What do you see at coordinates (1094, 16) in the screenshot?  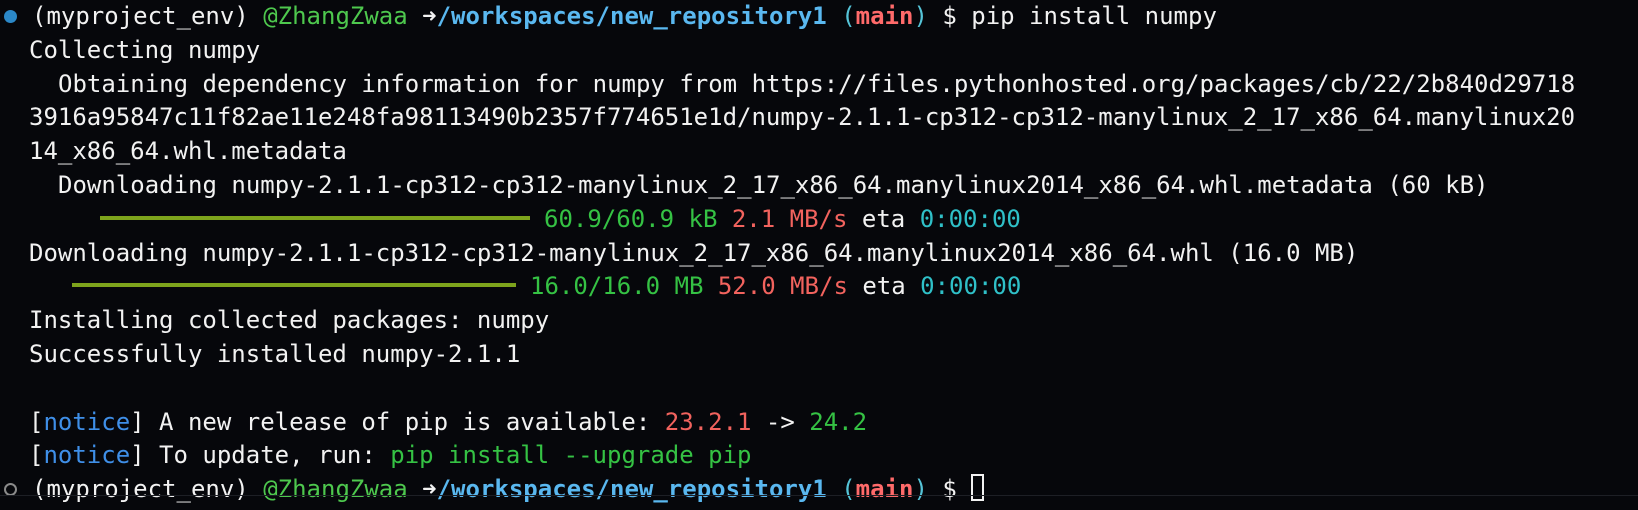 I see `entered-command: pip install numpy` at bounding box center [1094, 16].